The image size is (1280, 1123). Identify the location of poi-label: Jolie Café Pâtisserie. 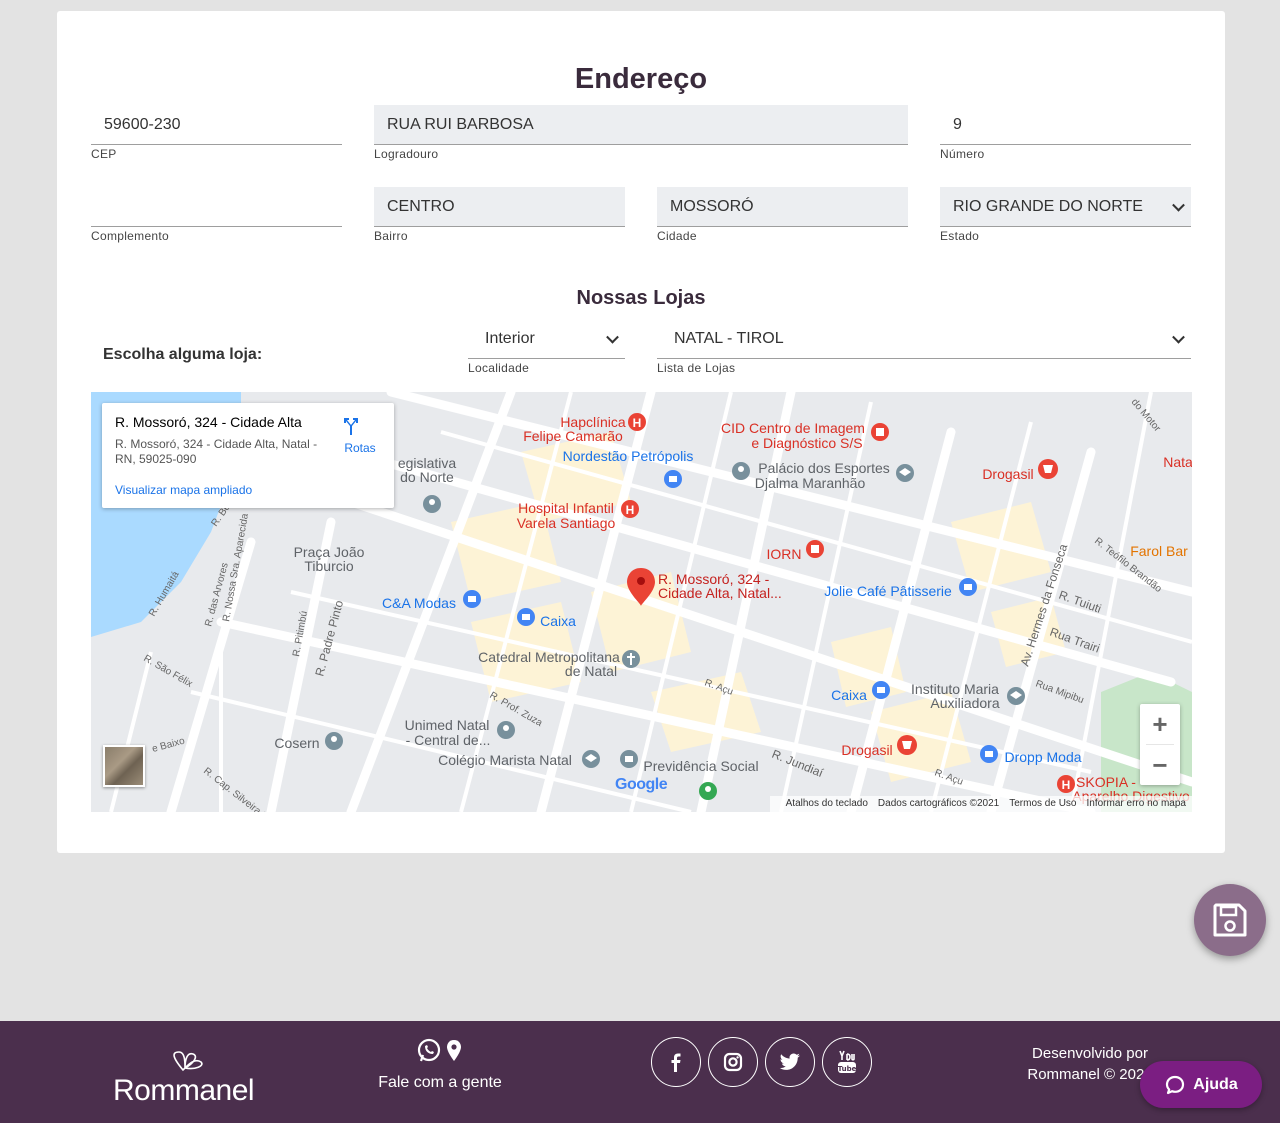
(888, 591).